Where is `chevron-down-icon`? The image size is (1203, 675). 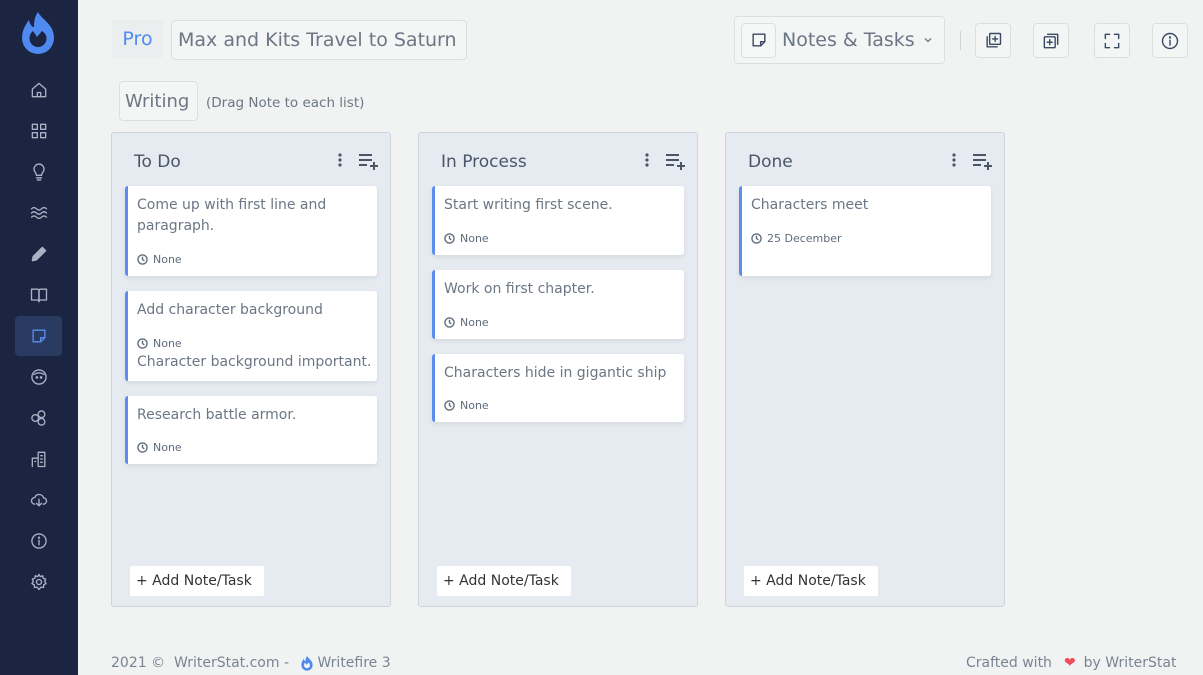
chevron-down-icon is located at coordinates (928, 40).